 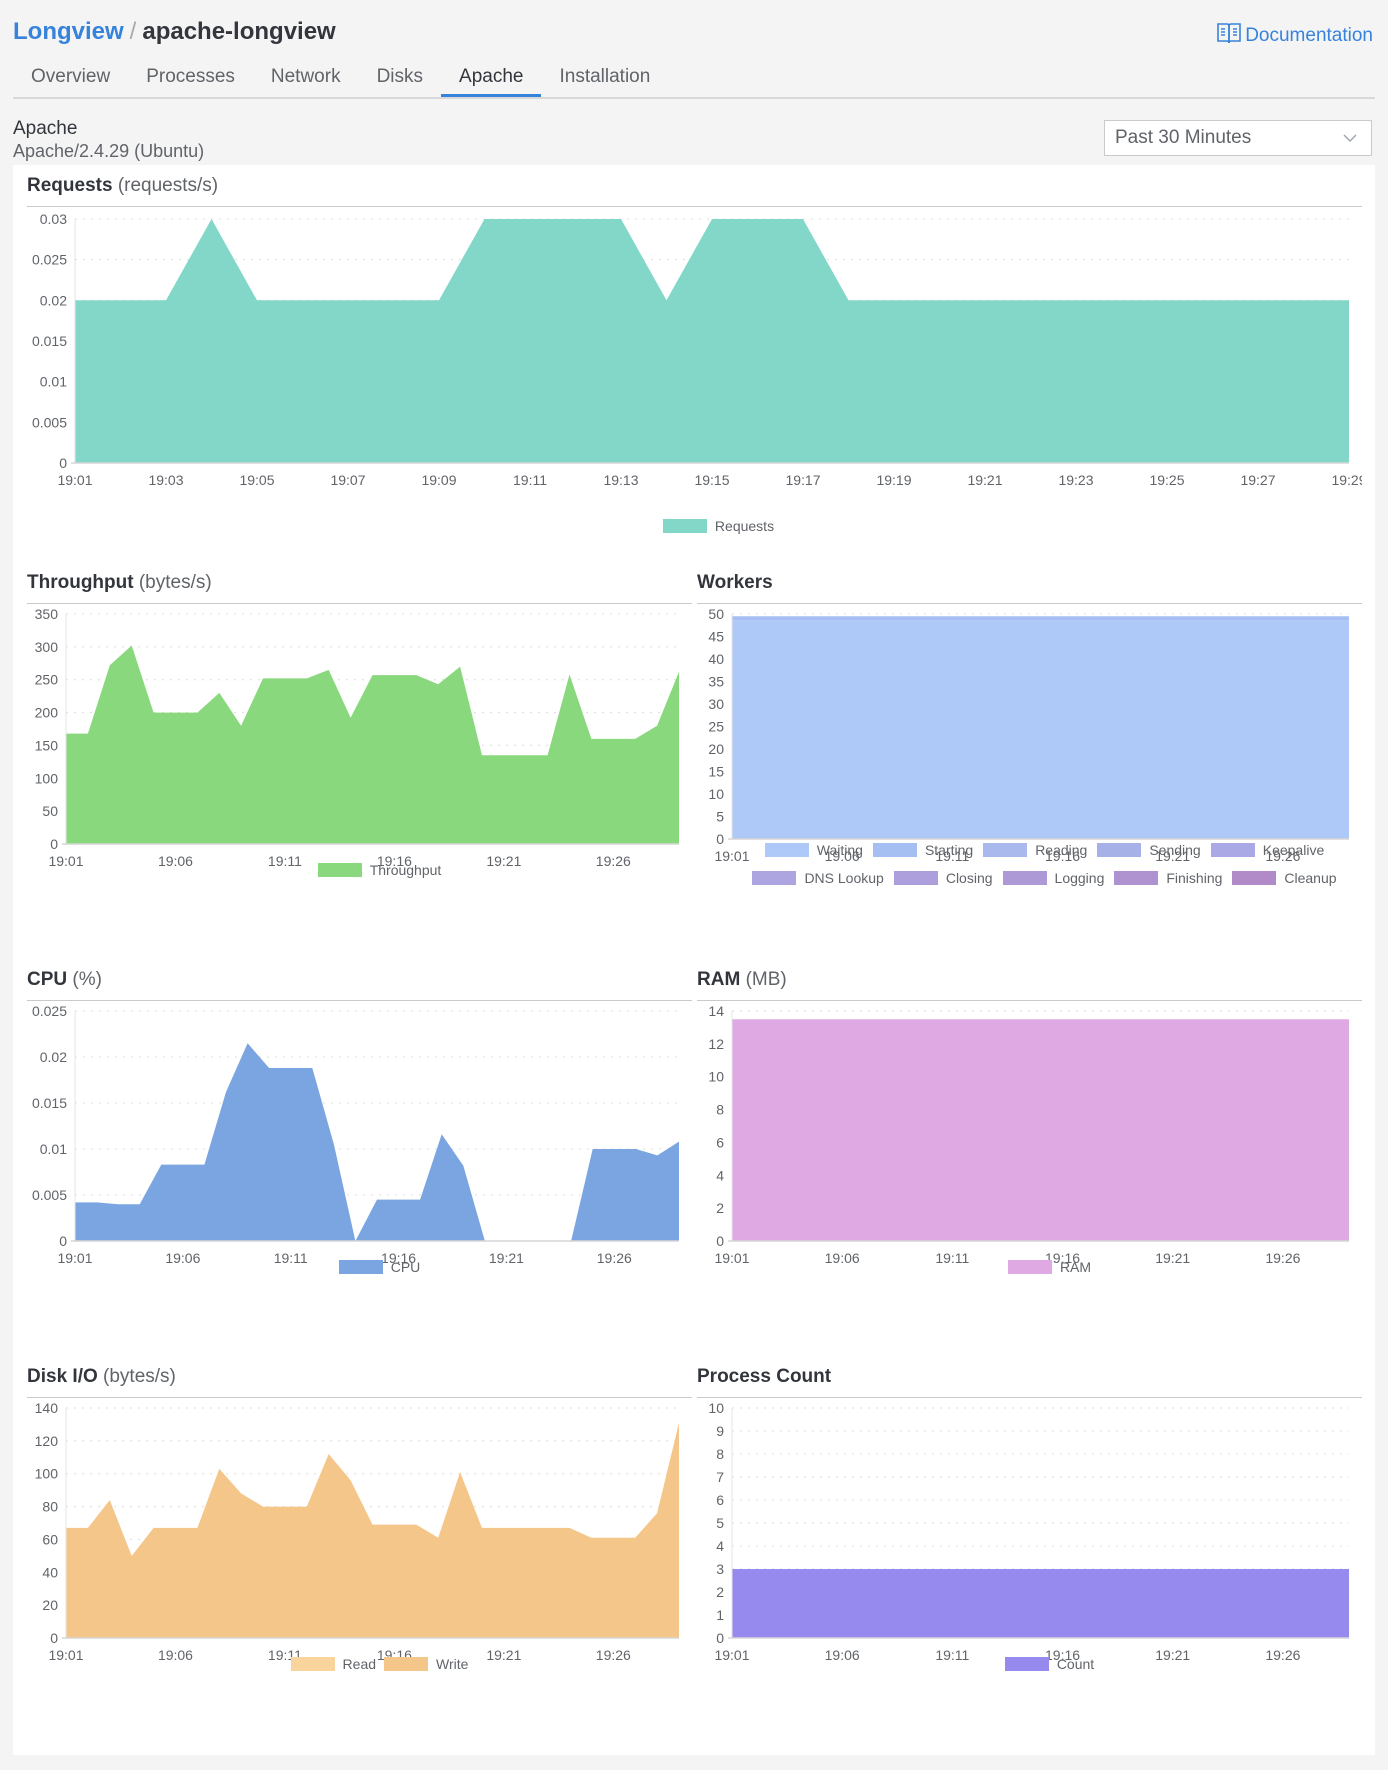 I want to click on app-info: Apache Apache/2.4.29 (Ubuntu), so click(x=108, y=140).